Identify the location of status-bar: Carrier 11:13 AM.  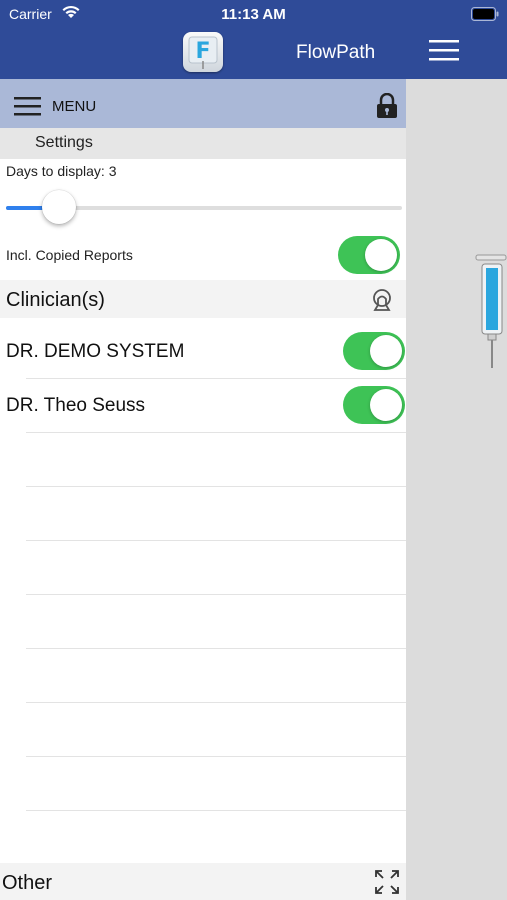
(253, 14).